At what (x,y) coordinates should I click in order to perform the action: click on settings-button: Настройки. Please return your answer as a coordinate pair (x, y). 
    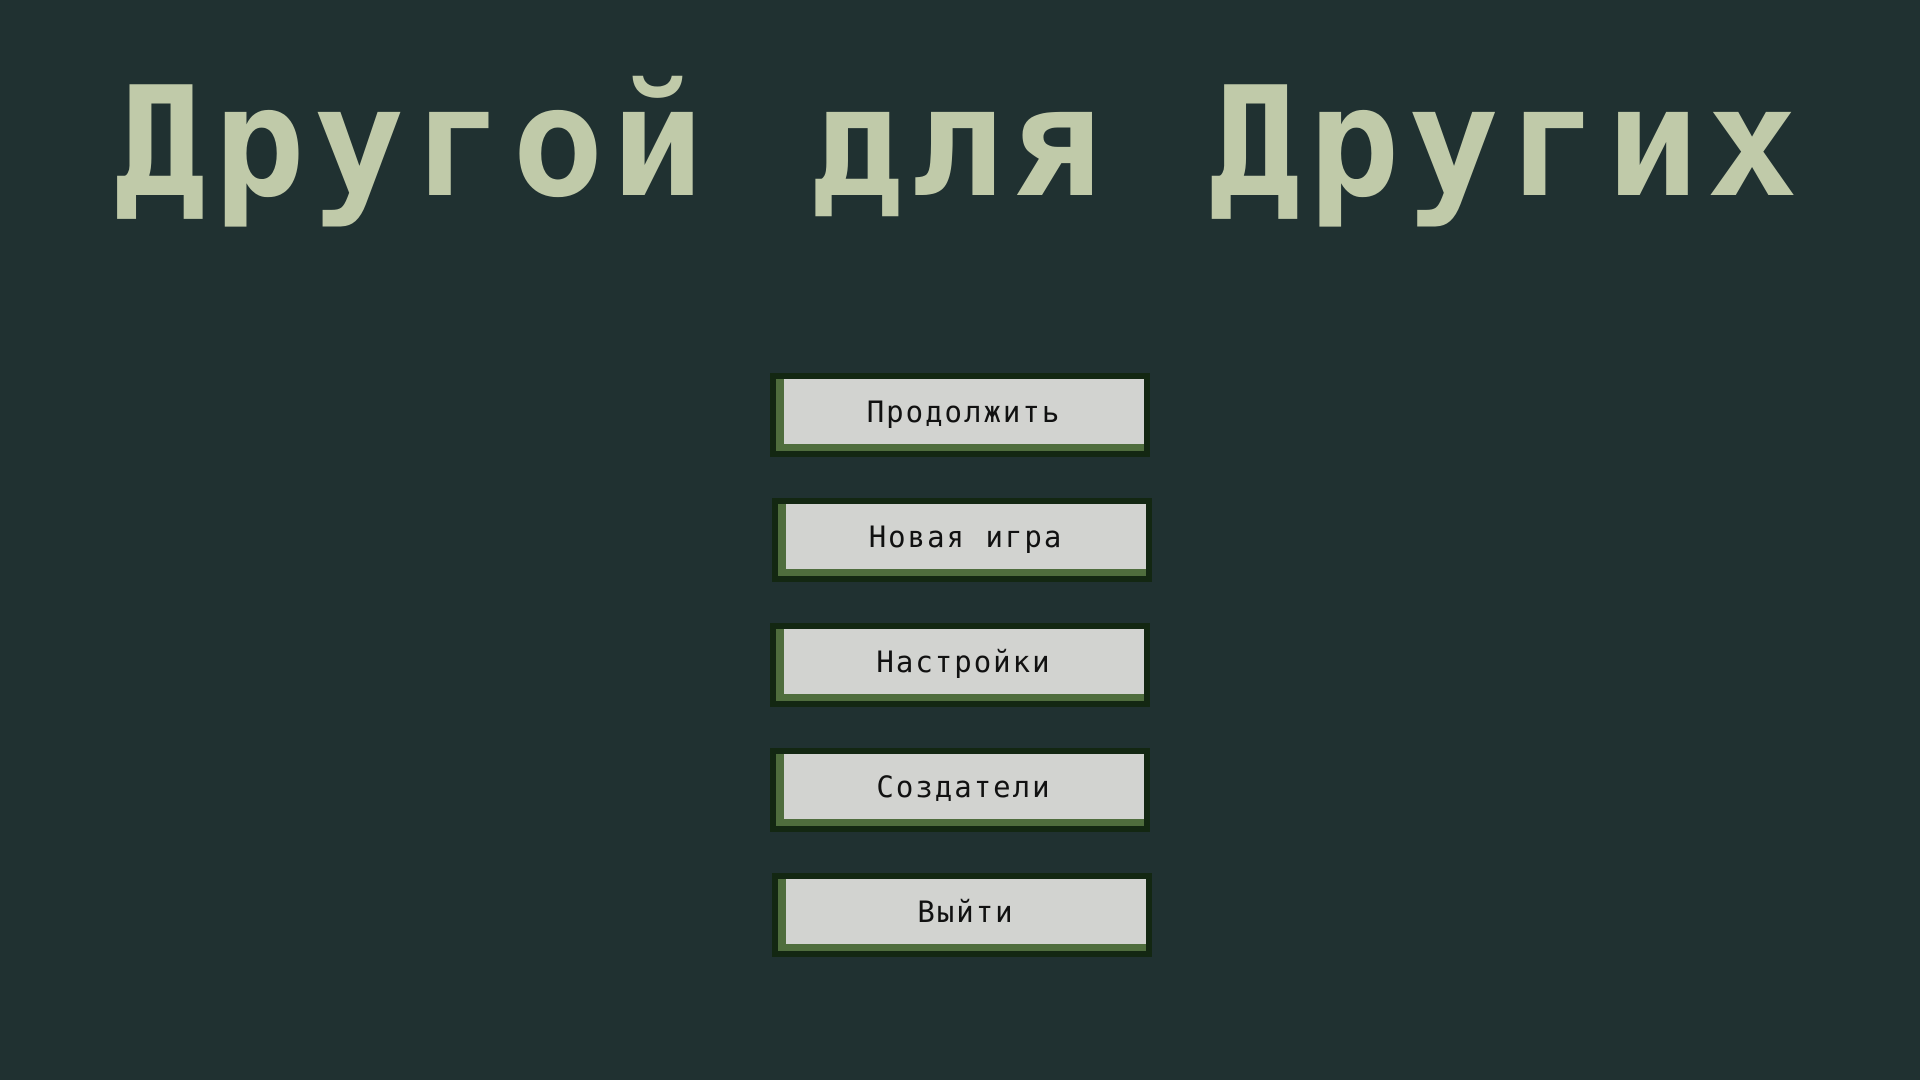
    Looking at the image, I should click on (960, 665).